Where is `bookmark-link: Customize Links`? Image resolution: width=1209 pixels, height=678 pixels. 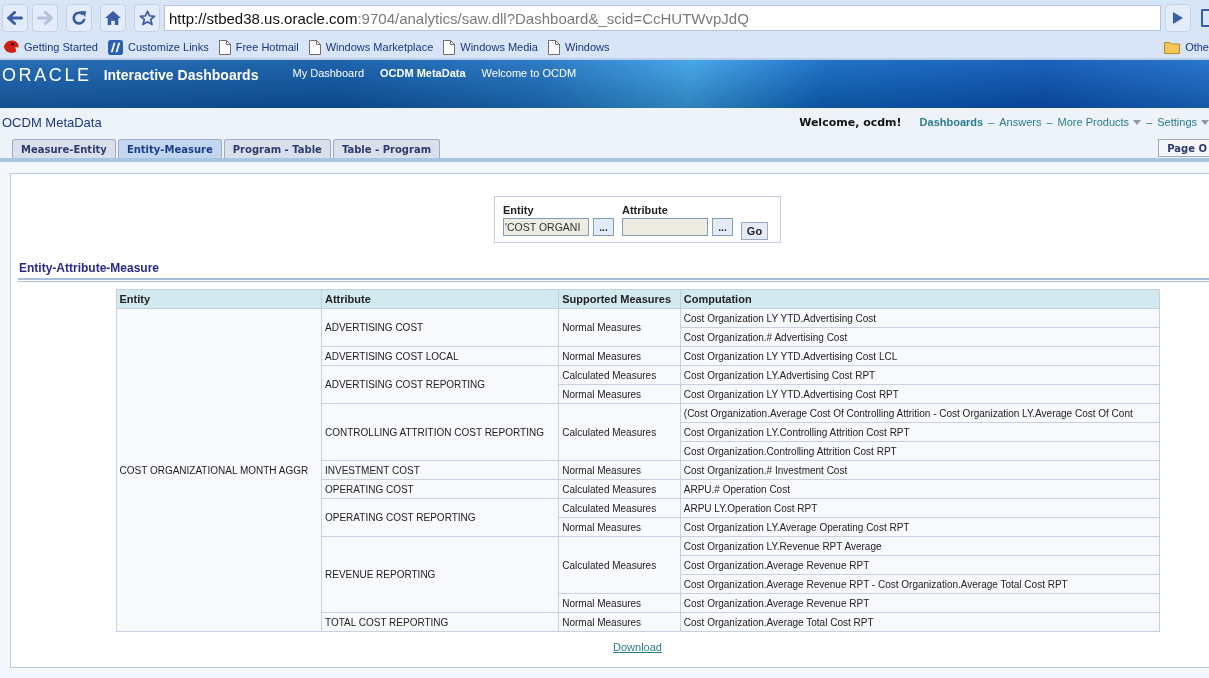 bookmark-link: Customize Links is located at coordinates (161, 47).